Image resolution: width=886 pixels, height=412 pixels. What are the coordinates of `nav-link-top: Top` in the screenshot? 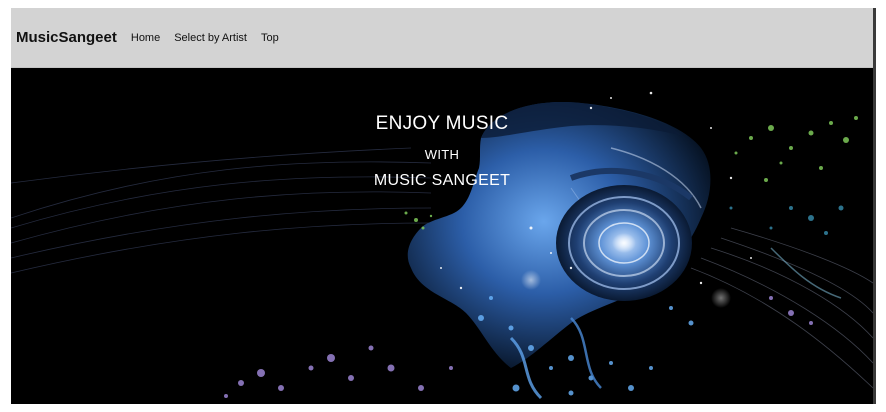 It's located at (270, 38).